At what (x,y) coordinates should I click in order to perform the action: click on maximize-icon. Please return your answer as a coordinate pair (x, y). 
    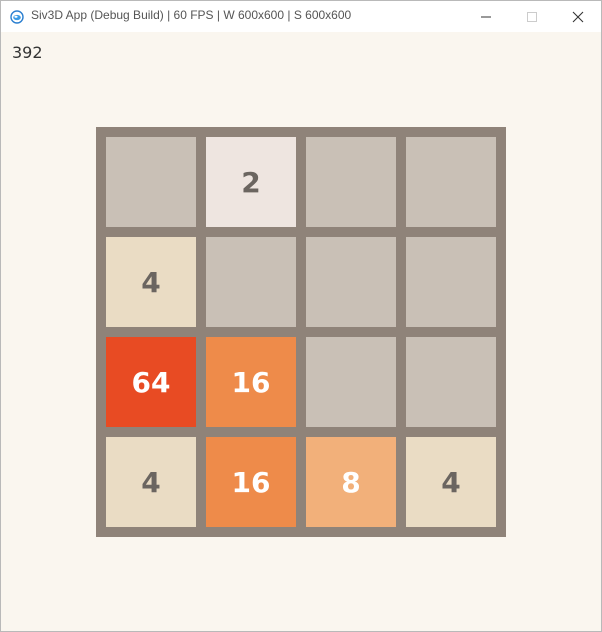
    Looking at the image, I should click on (532, 17).